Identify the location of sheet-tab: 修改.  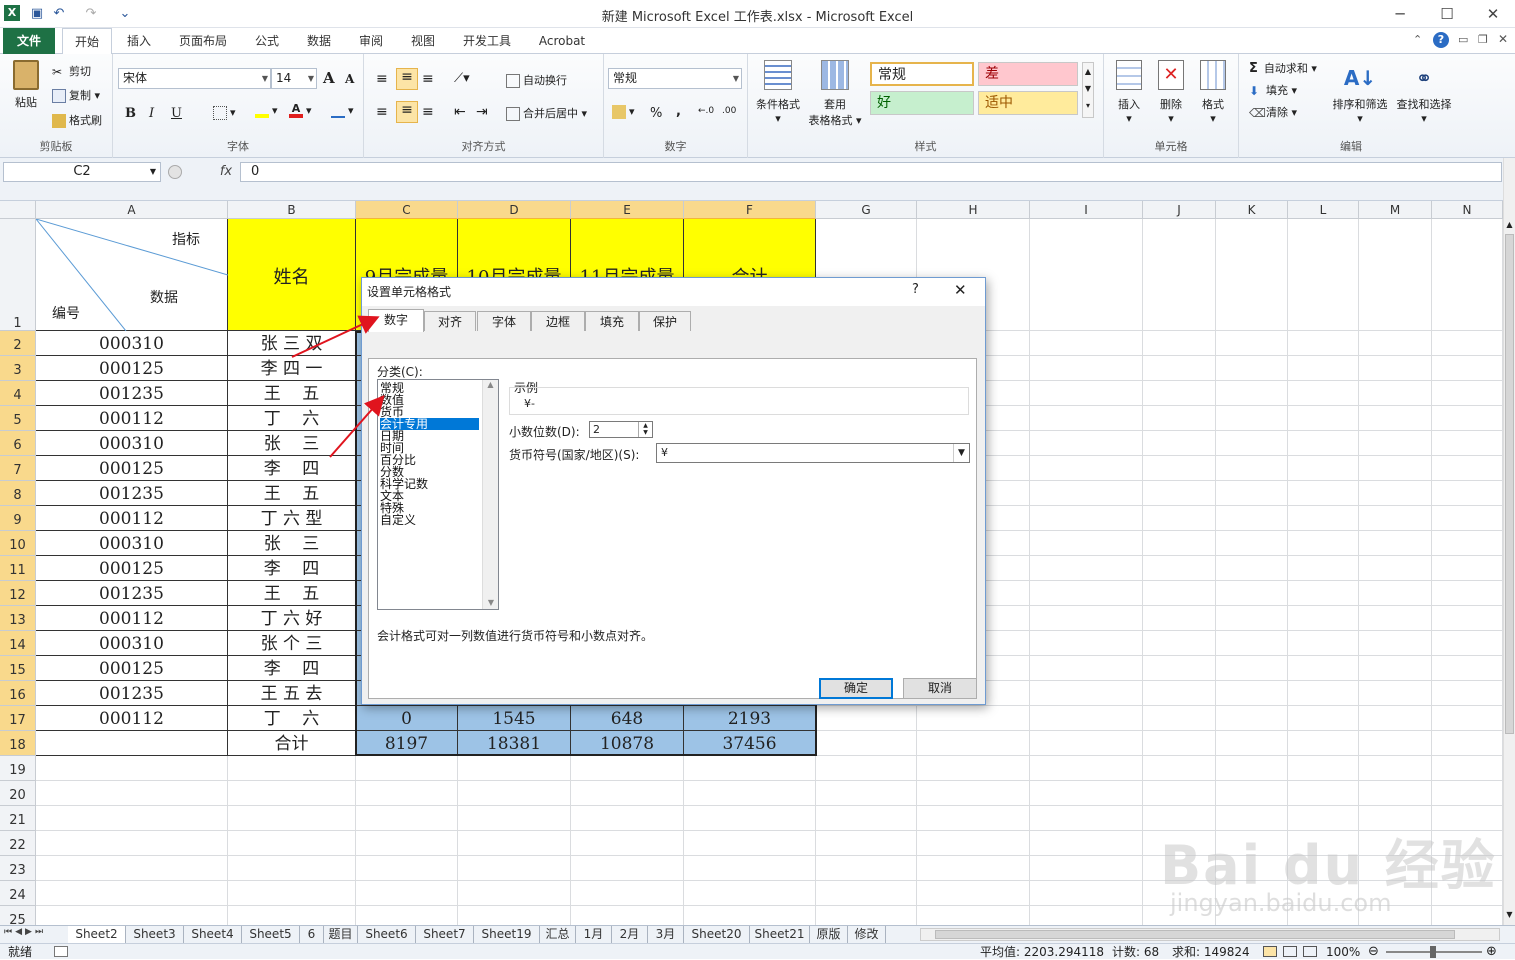
(867, 934).